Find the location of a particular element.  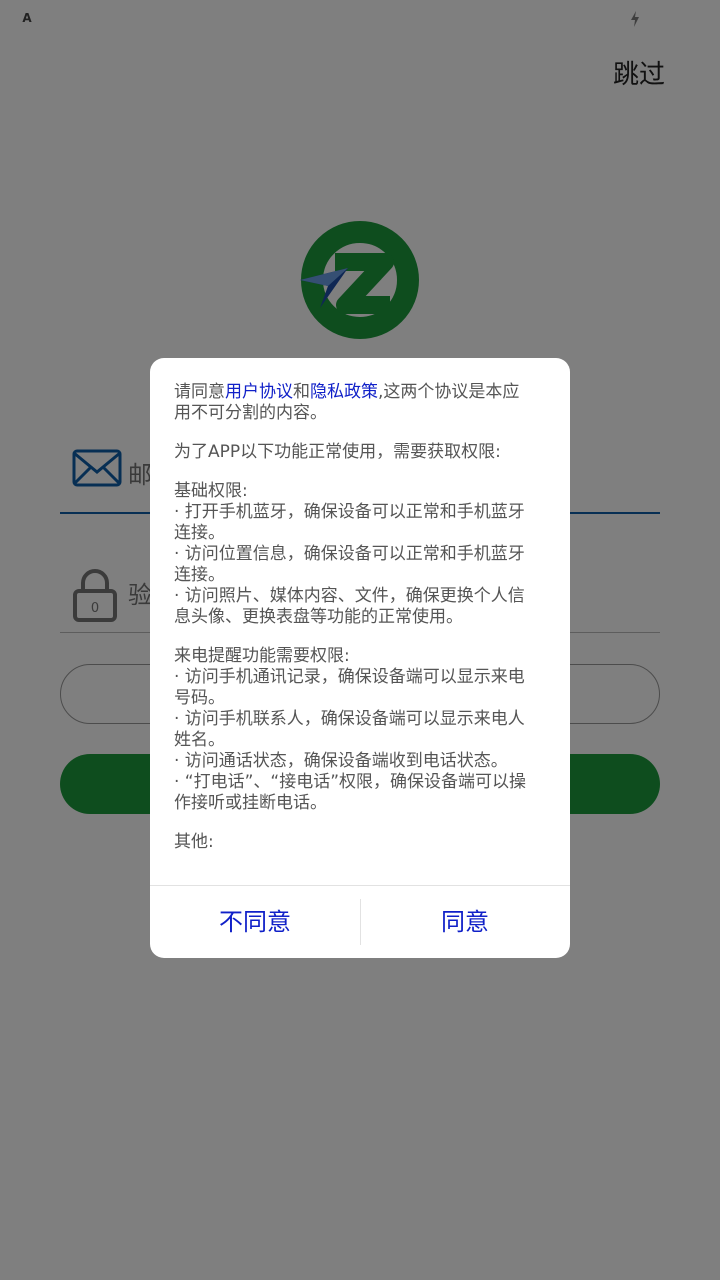

agree-button: 同意 is located at coordinates (465, 922).